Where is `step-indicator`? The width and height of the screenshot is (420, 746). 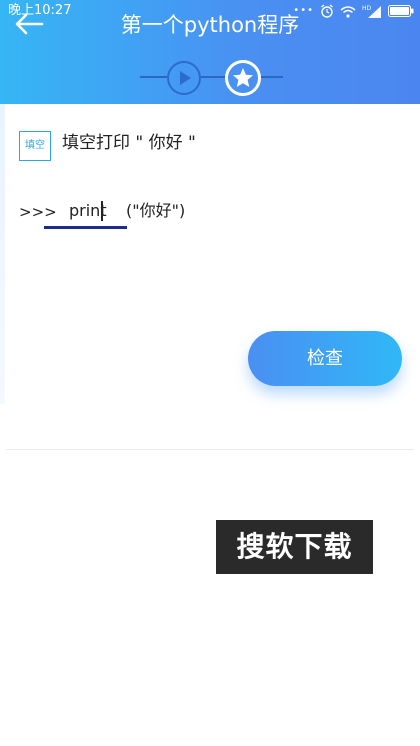 step-indicator is located at coordinates (210, 77).